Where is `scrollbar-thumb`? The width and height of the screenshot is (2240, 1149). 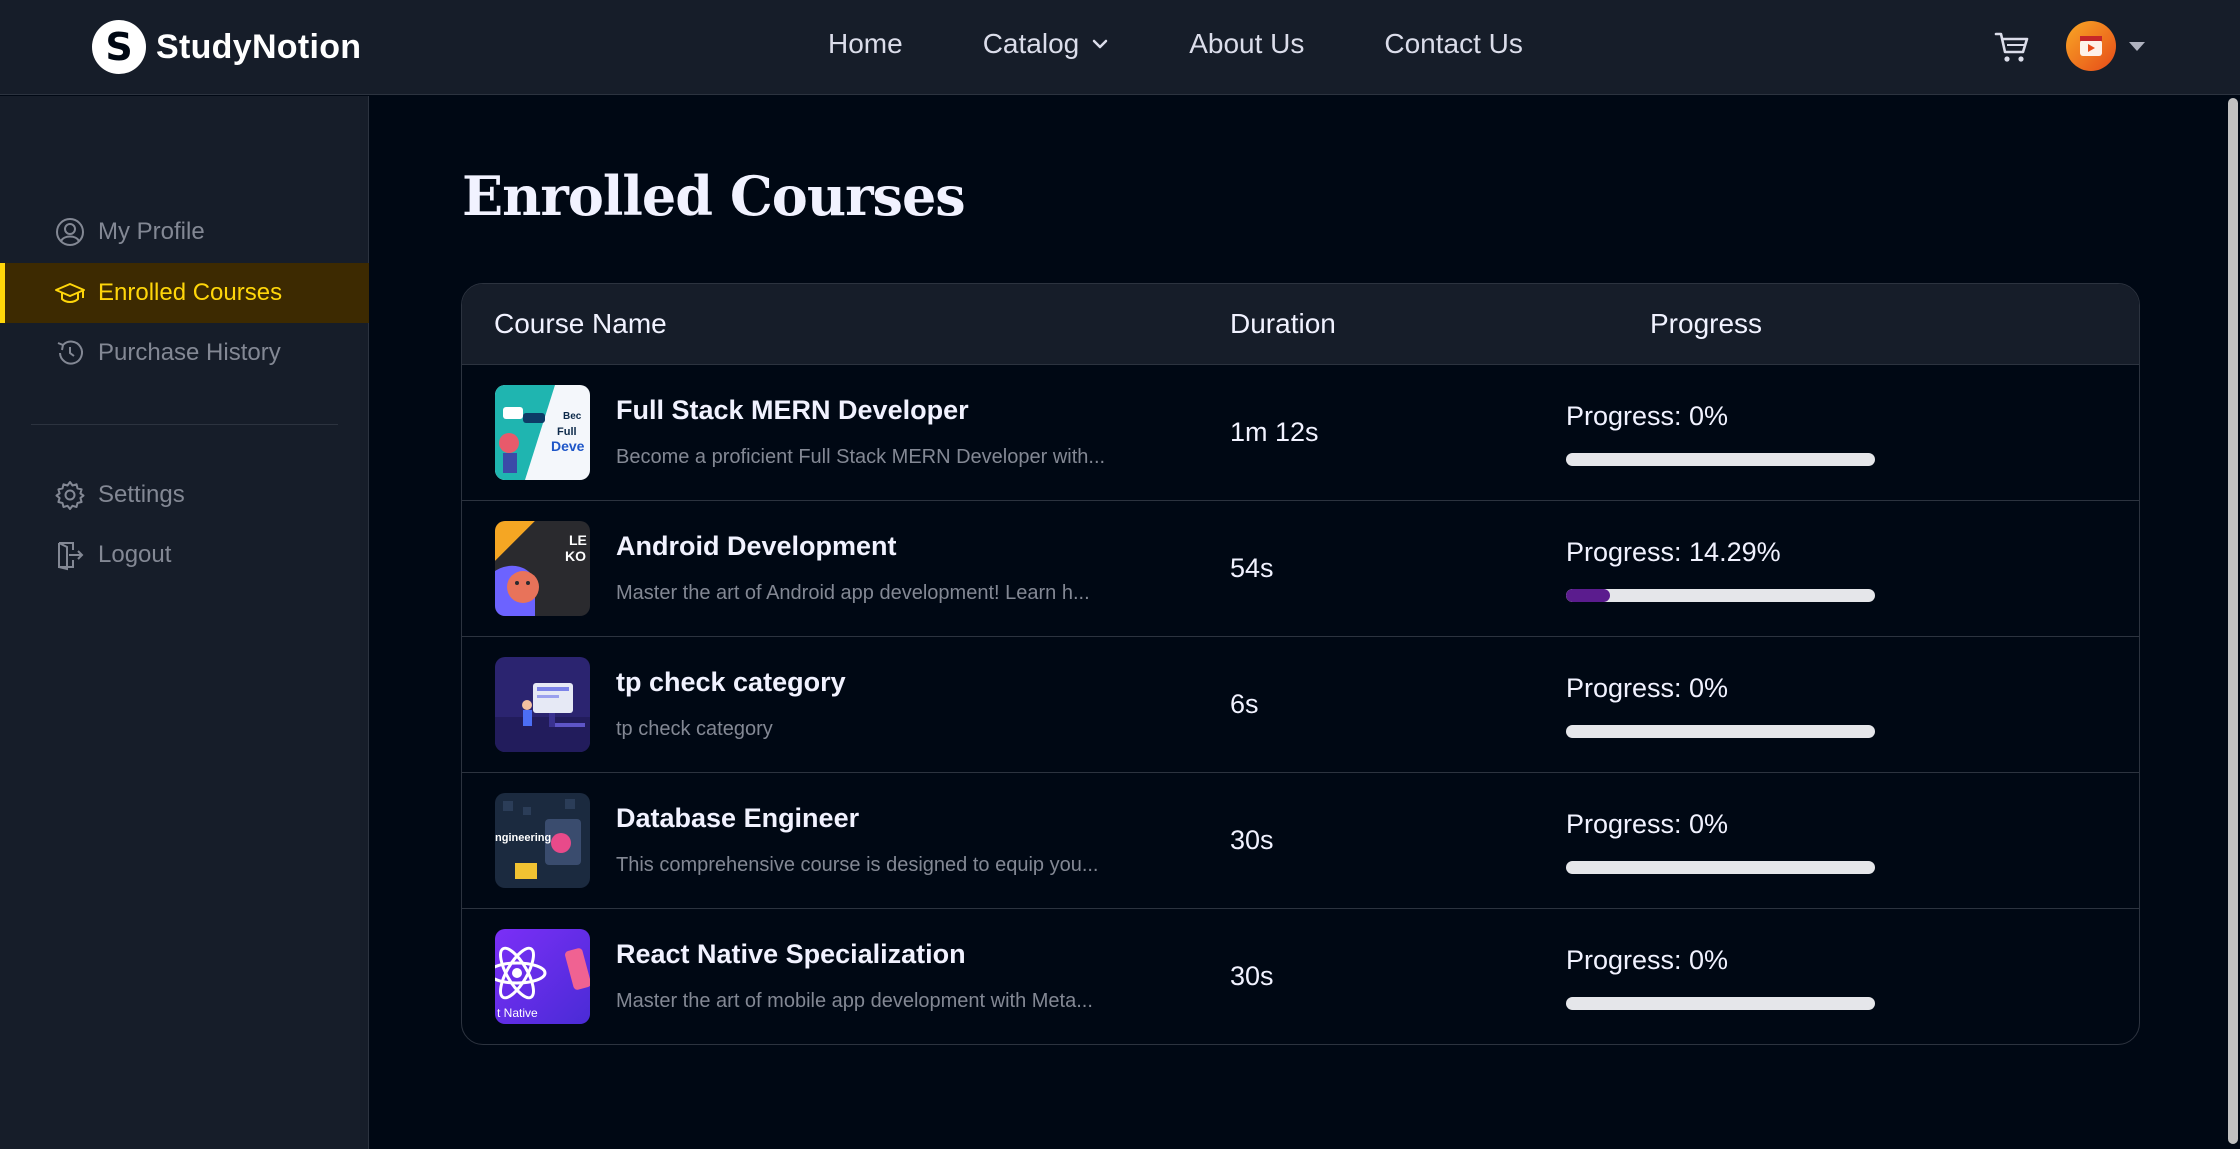
scrollbar-thumb is located at coordinates (2233, 621).